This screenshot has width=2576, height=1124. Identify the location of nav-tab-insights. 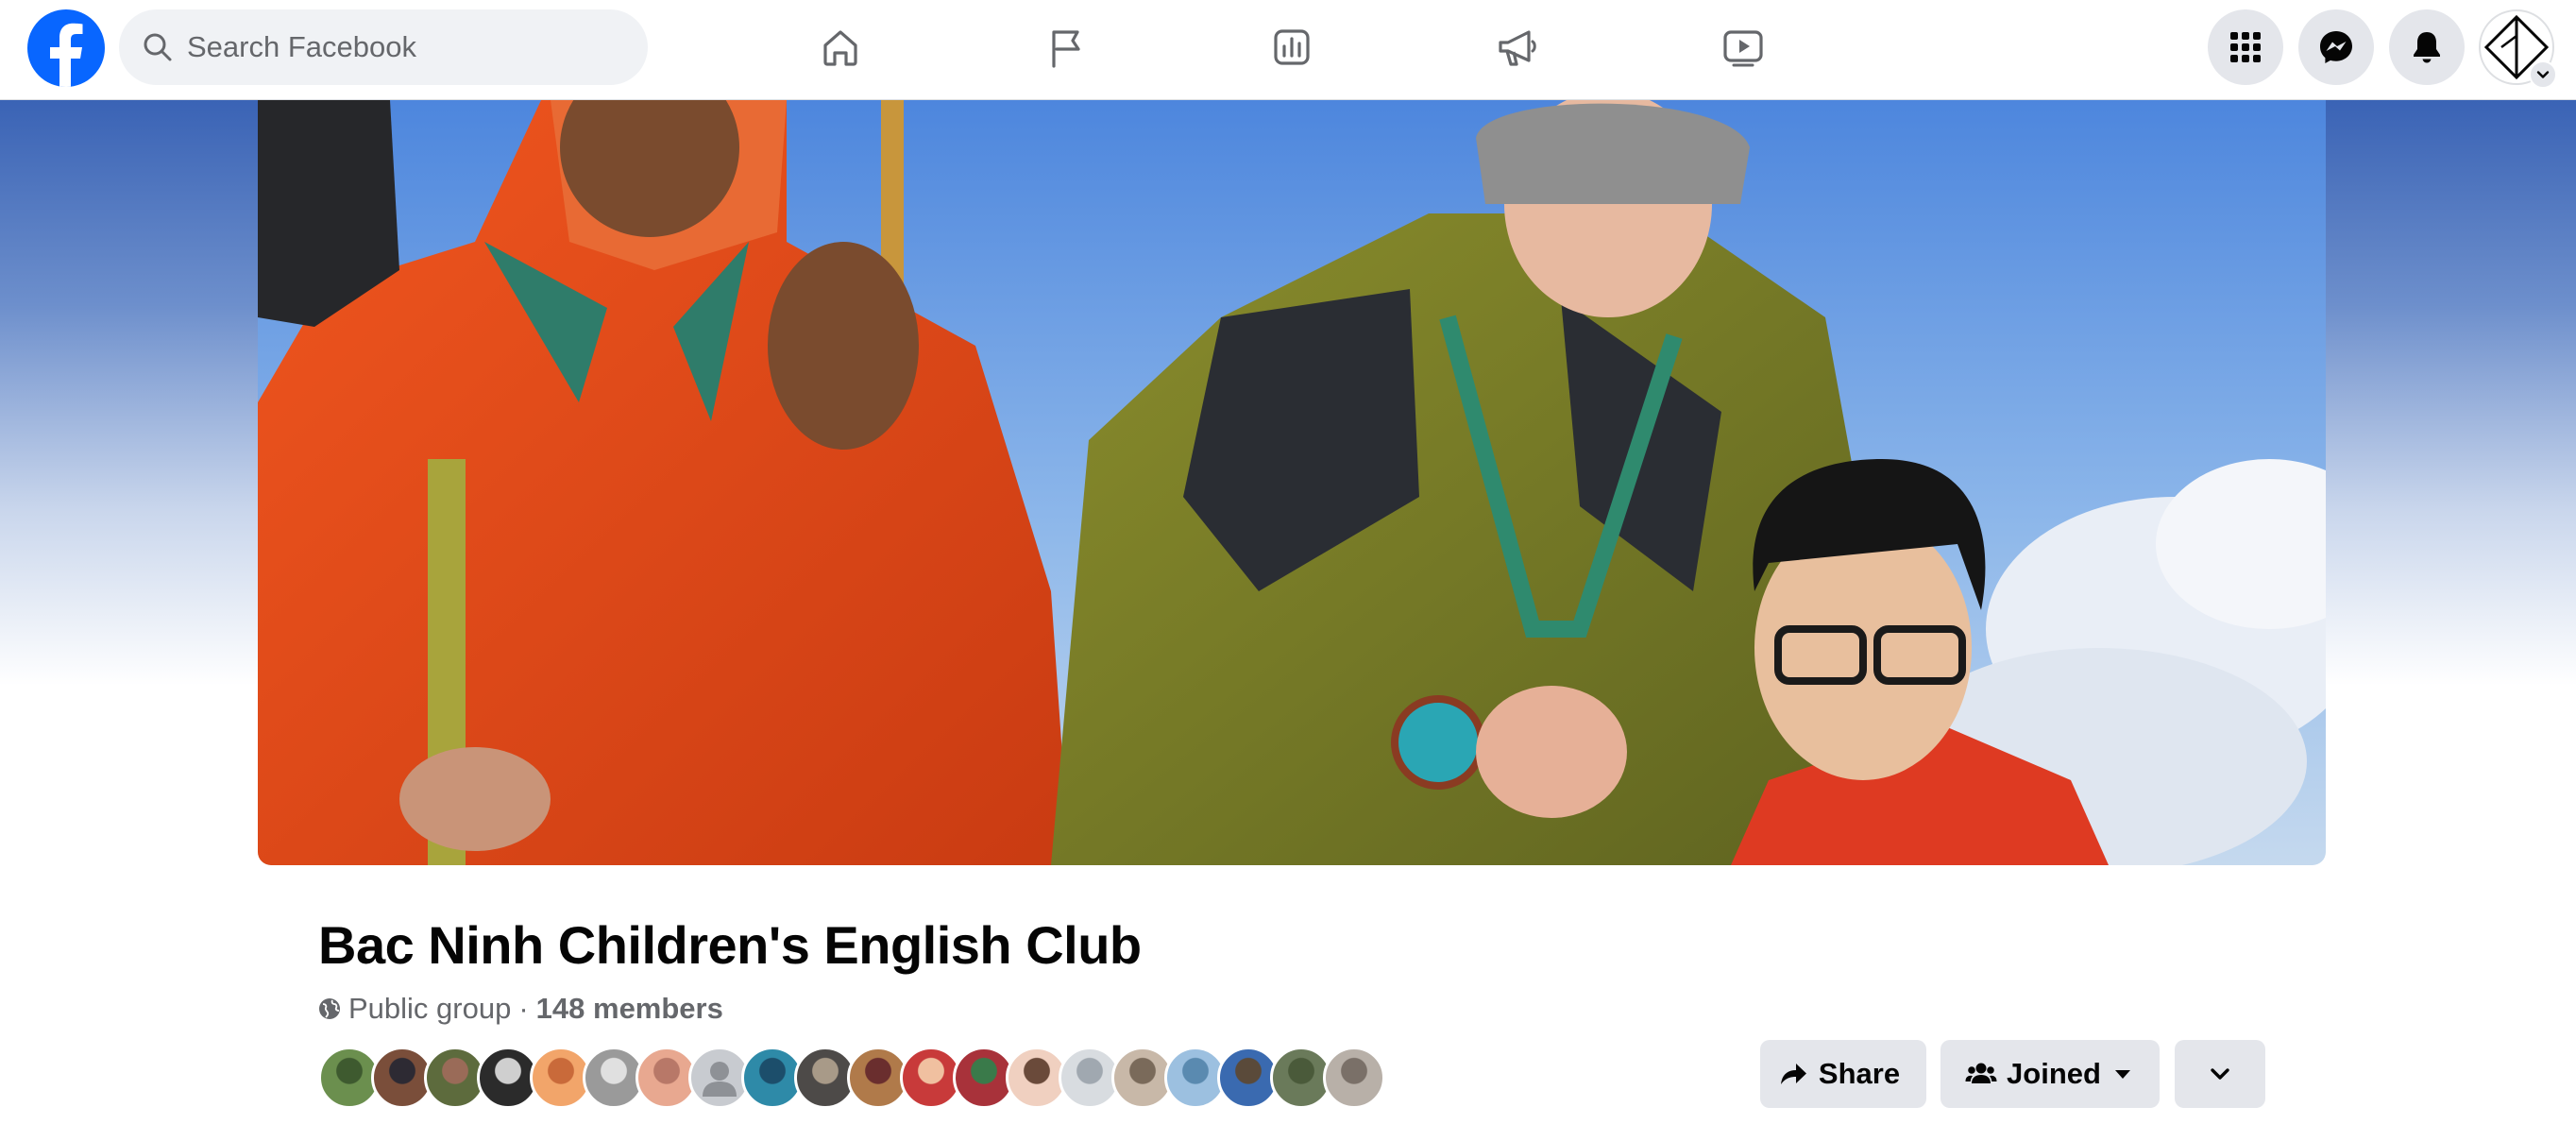
(1291, 47).